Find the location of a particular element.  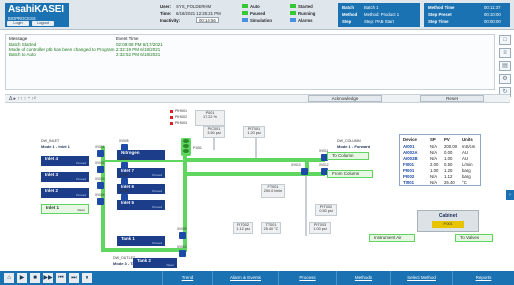

valve-xv007 is located at coordinates (124, 181).